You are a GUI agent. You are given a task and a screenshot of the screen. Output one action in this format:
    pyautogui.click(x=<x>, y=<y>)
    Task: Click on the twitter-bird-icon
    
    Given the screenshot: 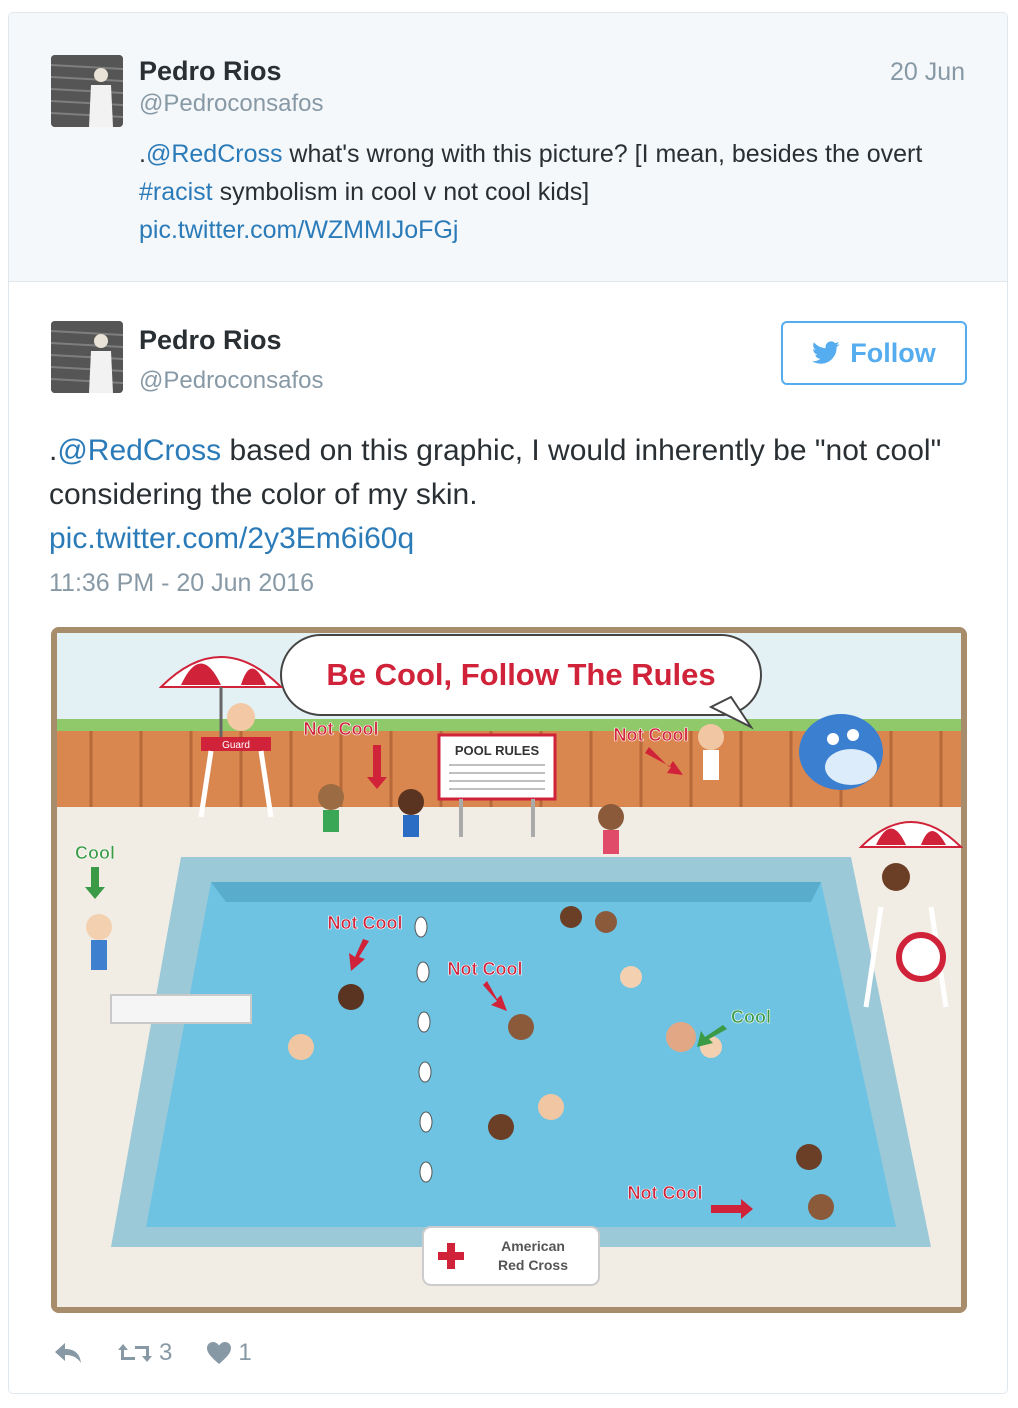 What is the action you would take?
    pyautogui.click(x=826, y=352)
    